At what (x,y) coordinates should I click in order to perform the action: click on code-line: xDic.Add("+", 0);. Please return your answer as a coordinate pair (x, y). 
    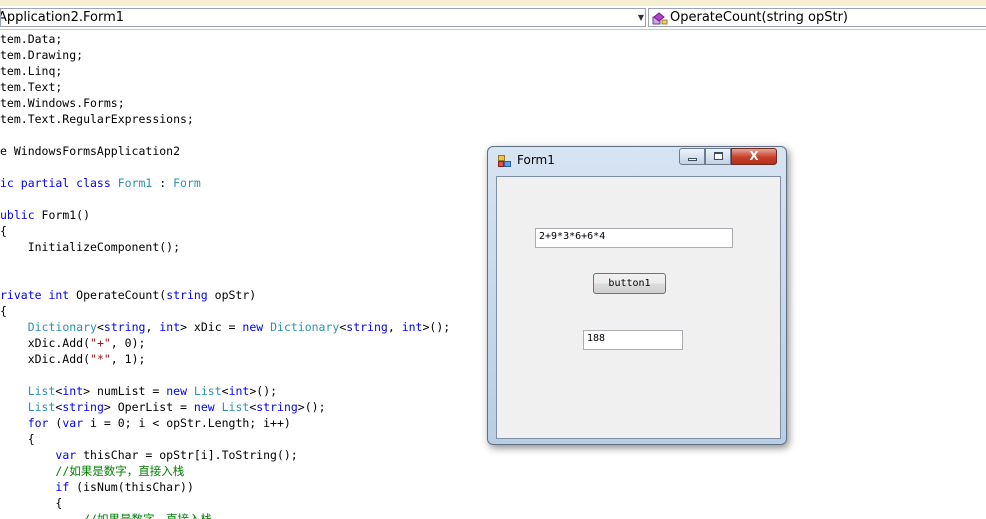
    Looking at the image, I should click on (73, 343).